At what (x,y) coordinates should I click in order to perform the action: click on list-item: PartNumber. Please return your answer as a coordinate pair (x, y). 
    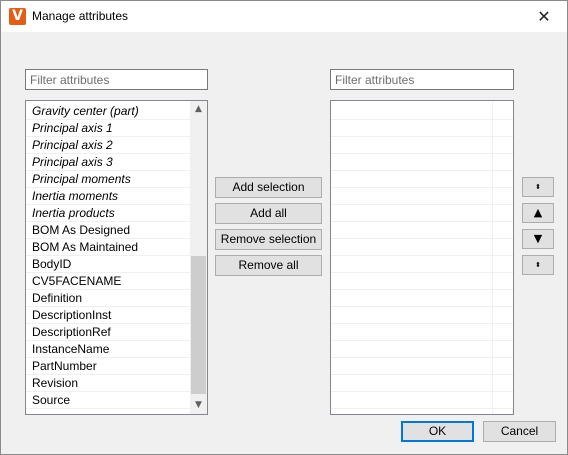
    Looking at the image, I should click on (108, 366).